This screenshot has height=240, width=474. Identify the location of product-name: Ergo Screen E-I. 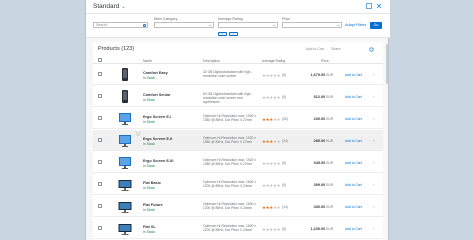
(157, 117).